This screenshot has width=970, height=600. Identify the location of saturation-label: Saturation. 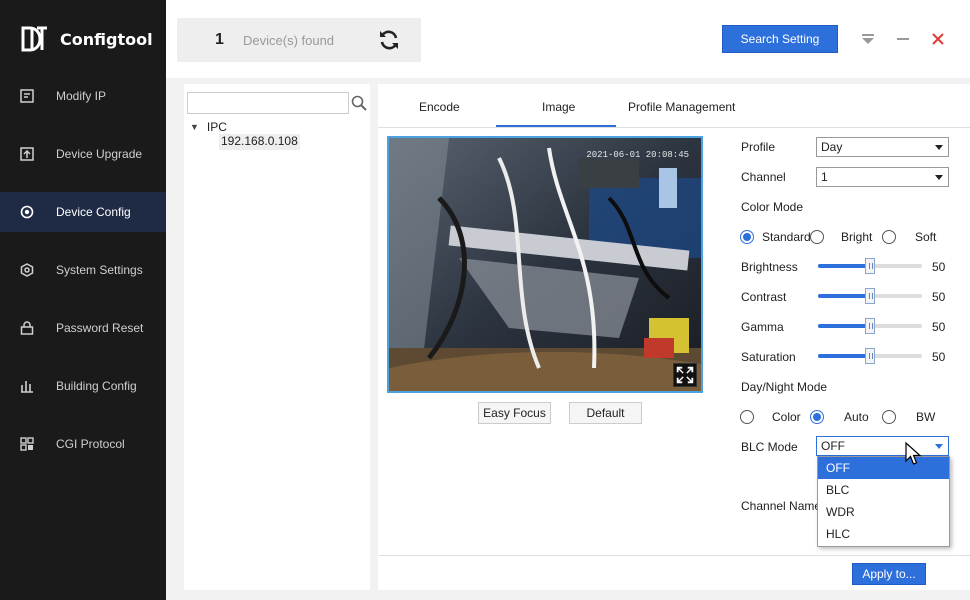
(768, 357).